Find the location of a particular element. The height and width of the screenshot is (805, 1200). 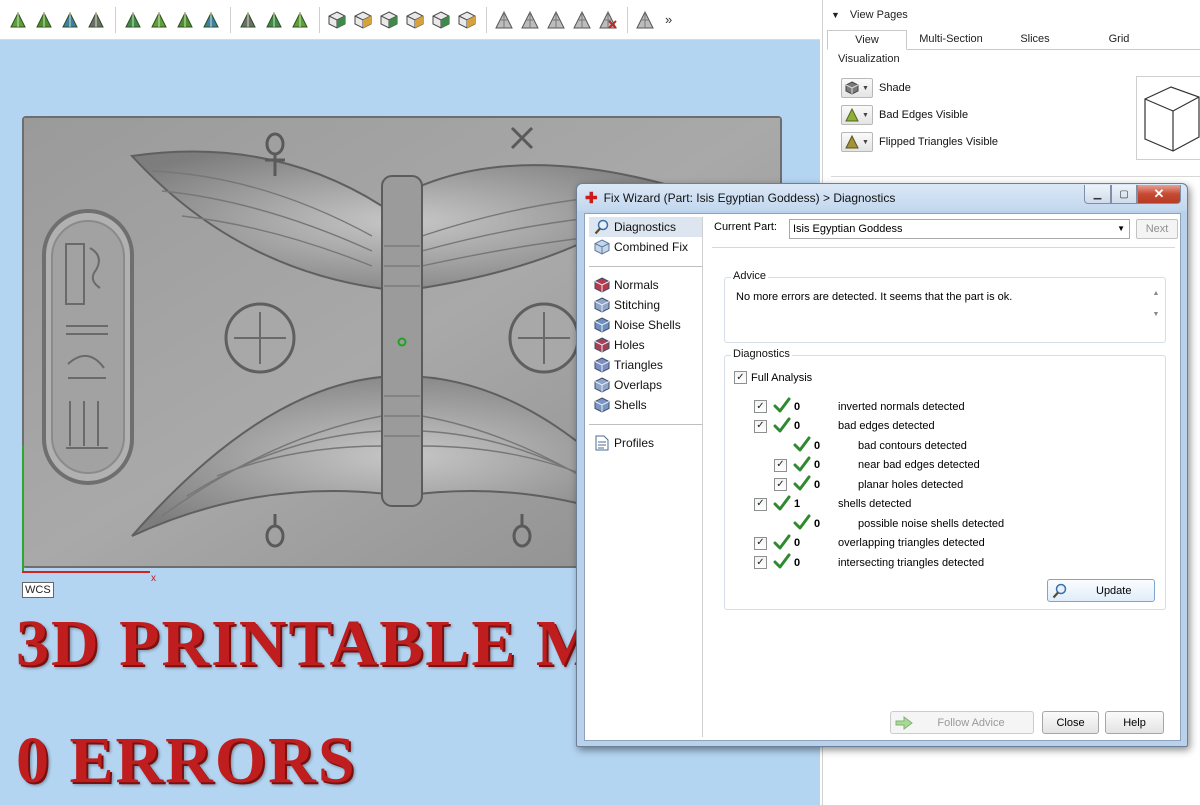

view-pages-tabs: View Multi-Section Slices Grid is located at coordinates (1013, 40).